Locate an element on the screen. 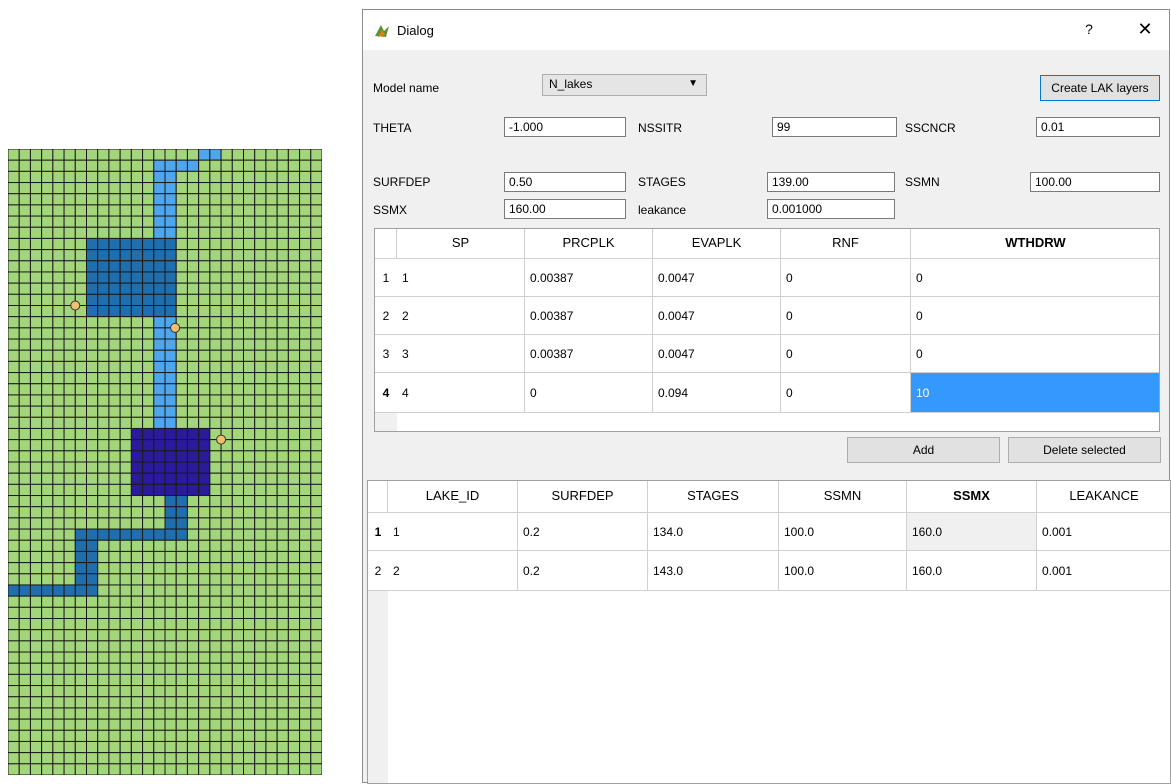 This screenshot has width=1171, height=784. table-cell: 3 is located at coordinates (461, 354).